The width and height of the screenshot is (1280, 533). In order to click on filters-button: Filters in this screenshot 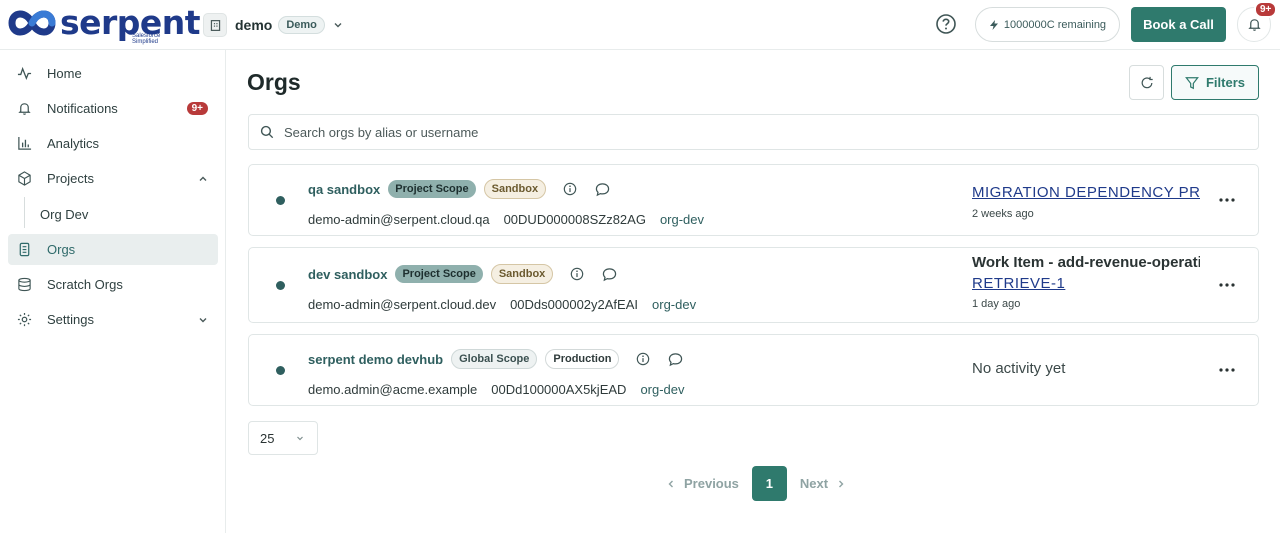, I will do `click(1215, 82)`.